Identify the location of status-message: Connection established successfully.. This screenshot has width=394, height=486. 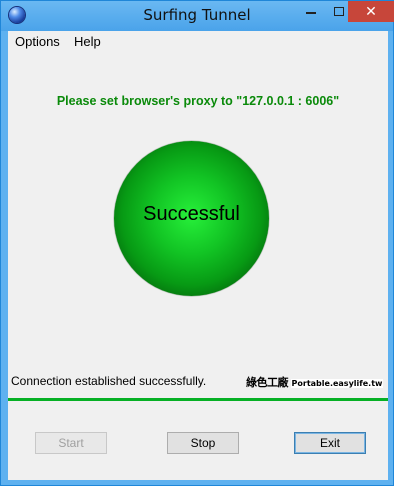
(109, 381).